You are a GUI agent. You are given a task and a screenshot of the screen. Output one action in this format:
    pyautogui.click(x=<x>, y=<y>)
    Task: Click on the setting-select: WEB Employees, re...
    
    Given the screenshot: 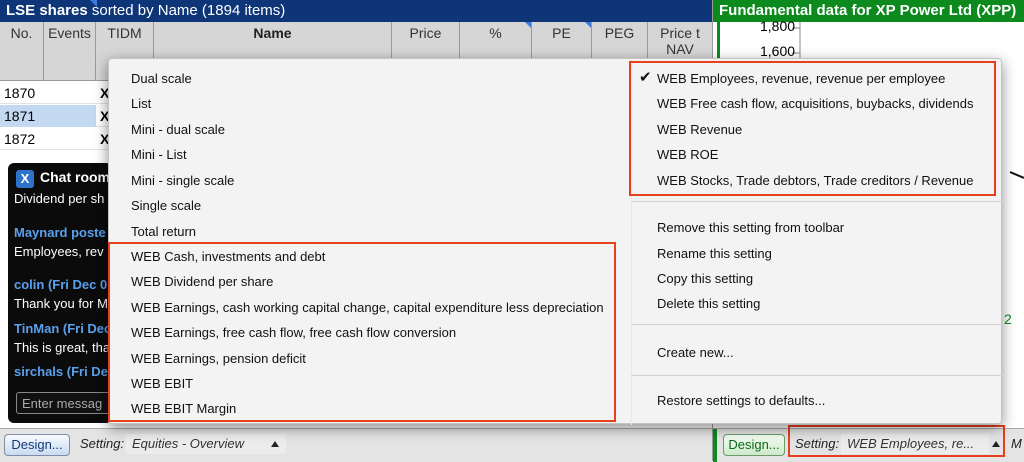 What is the action you would take?
    pyautogui.click(x=915, y=444)
    